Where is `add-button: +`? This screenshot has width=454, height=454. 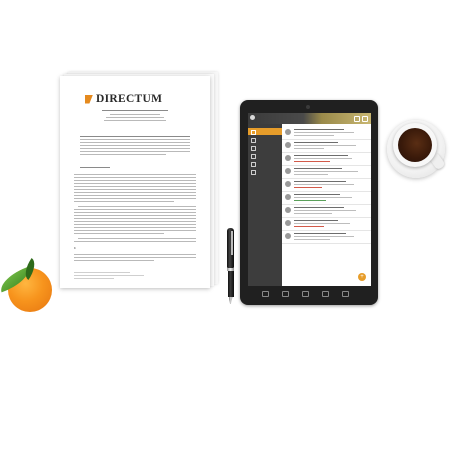 add-button: + is located at coordinates (362, 277).